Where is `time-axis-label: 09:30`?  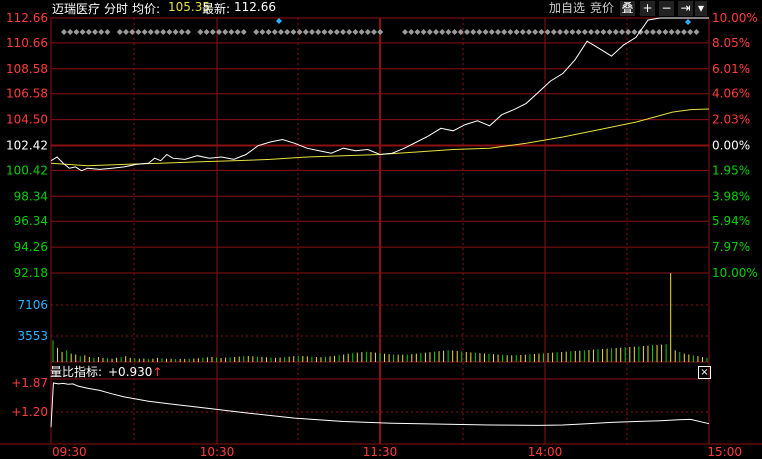
time-axis-label: 09:30 is located at coordinates (69, 452).